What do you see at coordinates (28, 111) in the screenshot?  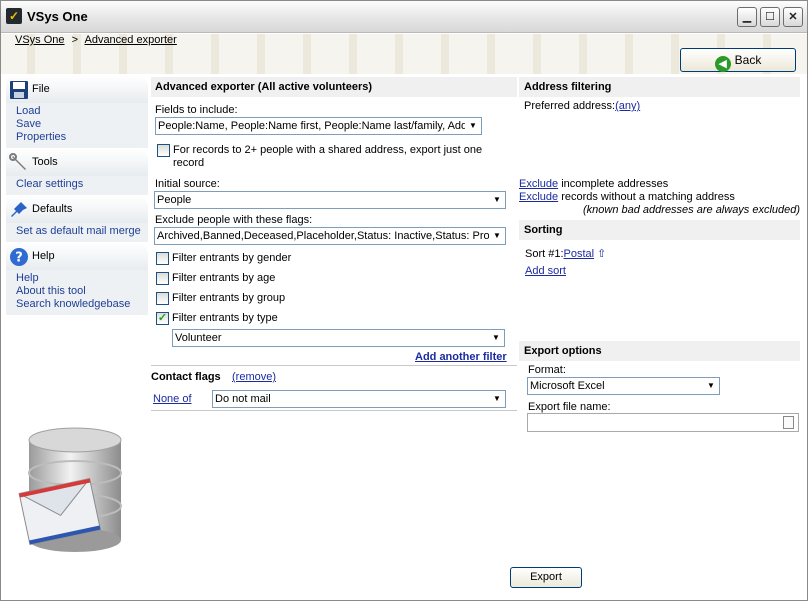 I see `sidebar-item-load: Load` at bounding box center [28, 111].